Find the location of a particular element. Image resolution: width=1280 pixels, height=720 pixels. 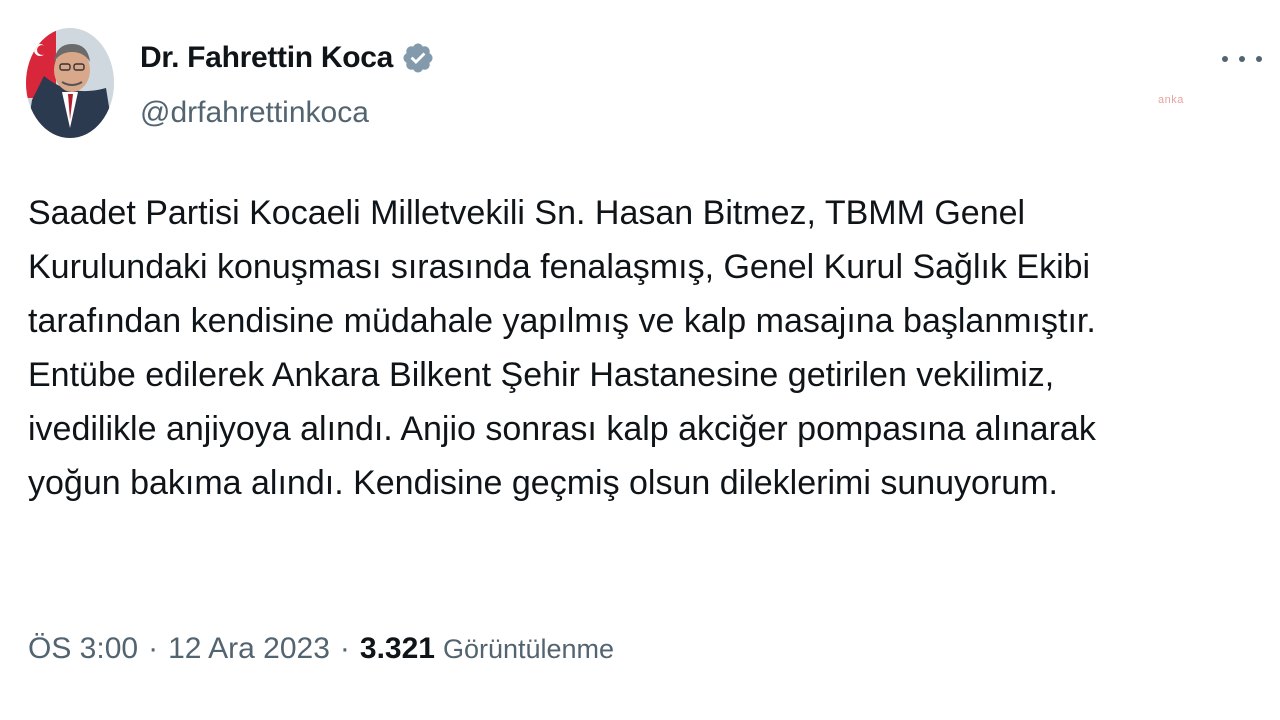

author-handle: @drfahrettinkoca is located at coordinates (254, 113).